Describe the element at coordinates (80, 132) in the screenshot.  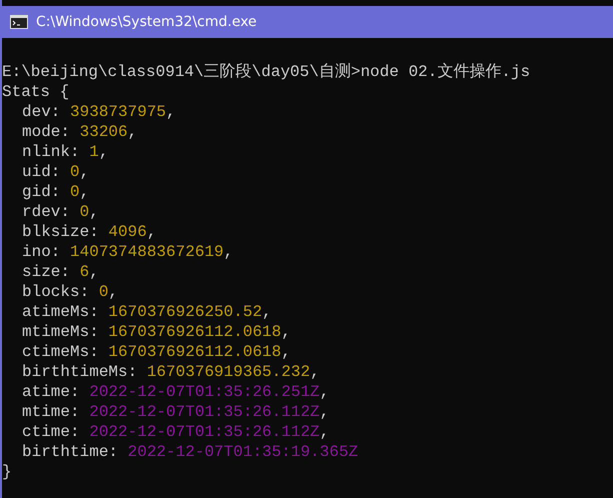
I see `output-line: mode: 33206,` at that location.